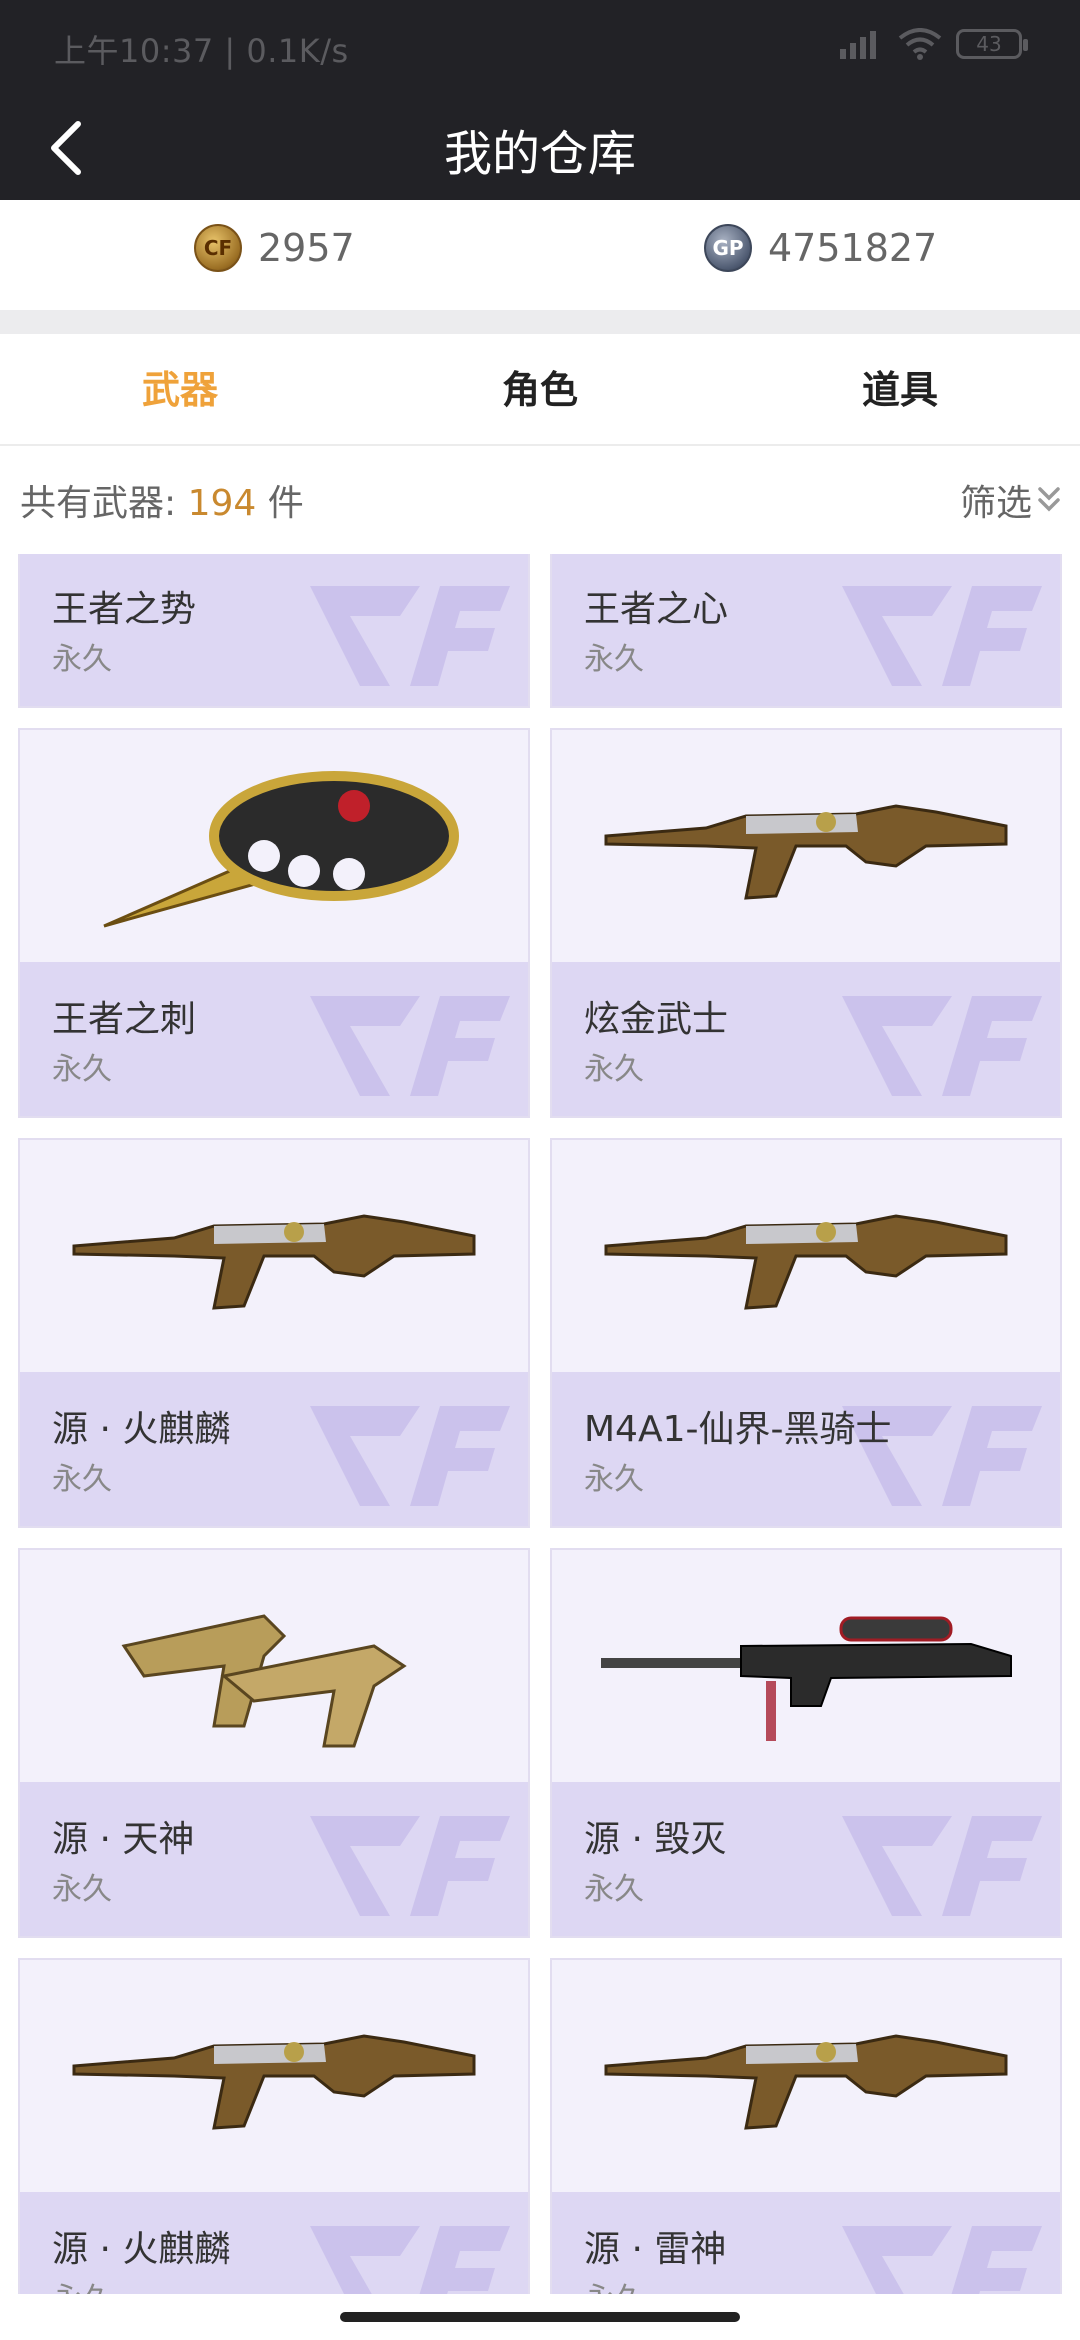  I want to click on gp-points-value: 4751827, so click(853, 248).